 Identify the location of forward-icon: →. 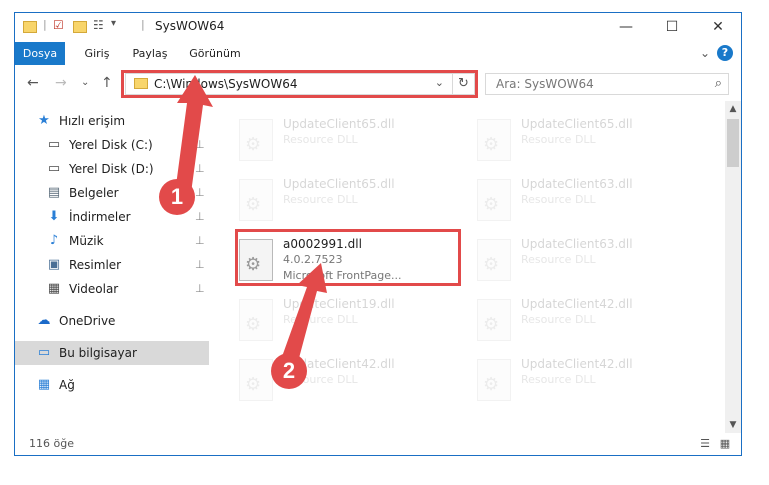
(61, 83).